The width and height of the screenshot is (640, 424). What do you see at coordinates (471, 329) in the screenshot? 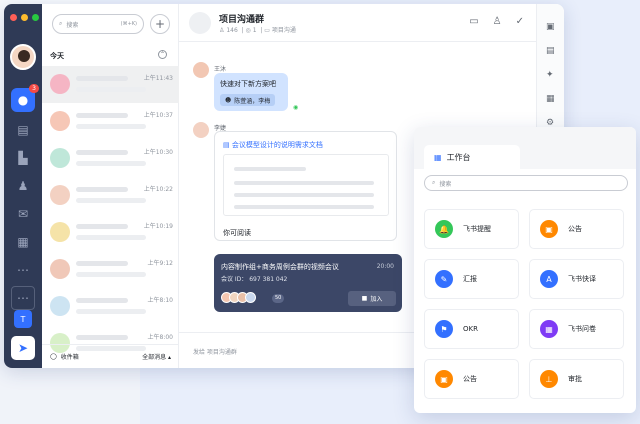
I see `workbench-app: ⚑ OKR` at bounding box center [471, 329].